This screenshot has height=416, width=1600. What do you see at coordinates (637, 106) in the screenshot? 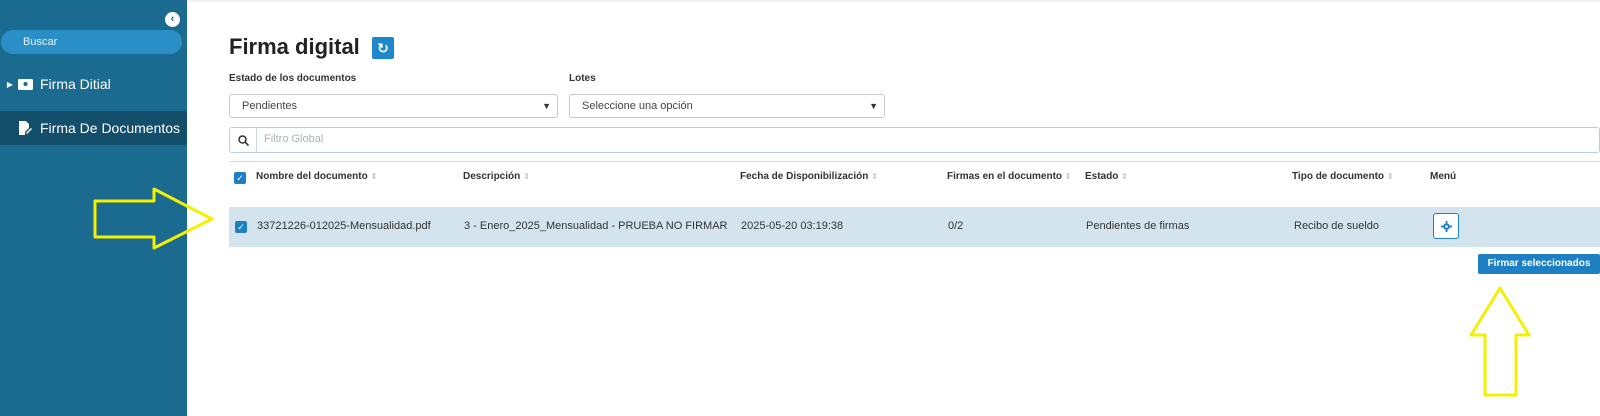
I see `lotes-select-value: Seleccione una opción` at bounding box center [637, 106].